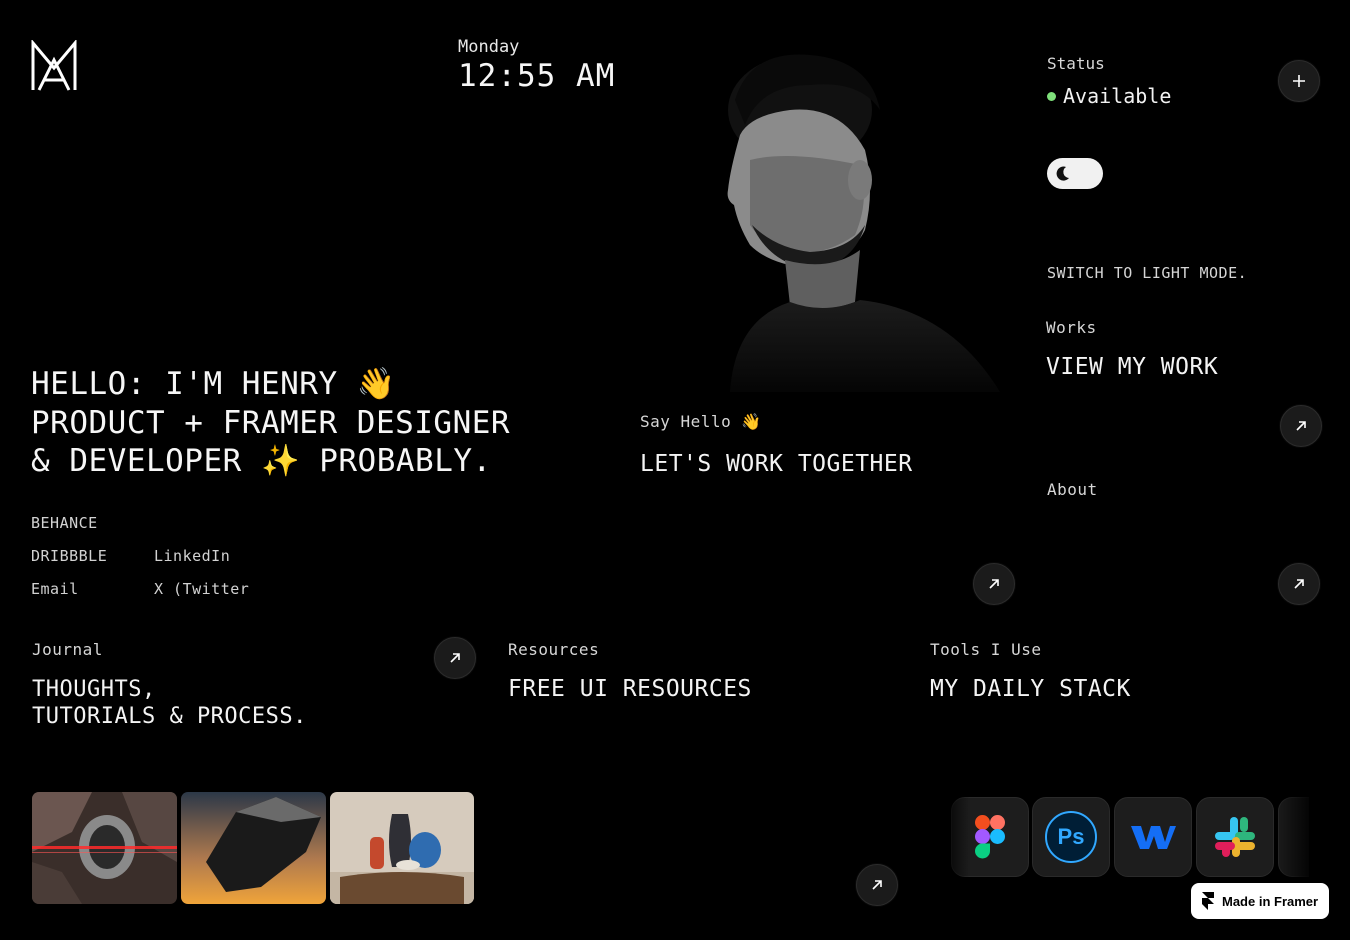 This screenshot has height=940, width=1350. What do you see at coordinates (169, 716) in the screenshot?
I see `journal-title-line-2: TUTORIALS & PROCESS.` at bounding box center [169, 716].